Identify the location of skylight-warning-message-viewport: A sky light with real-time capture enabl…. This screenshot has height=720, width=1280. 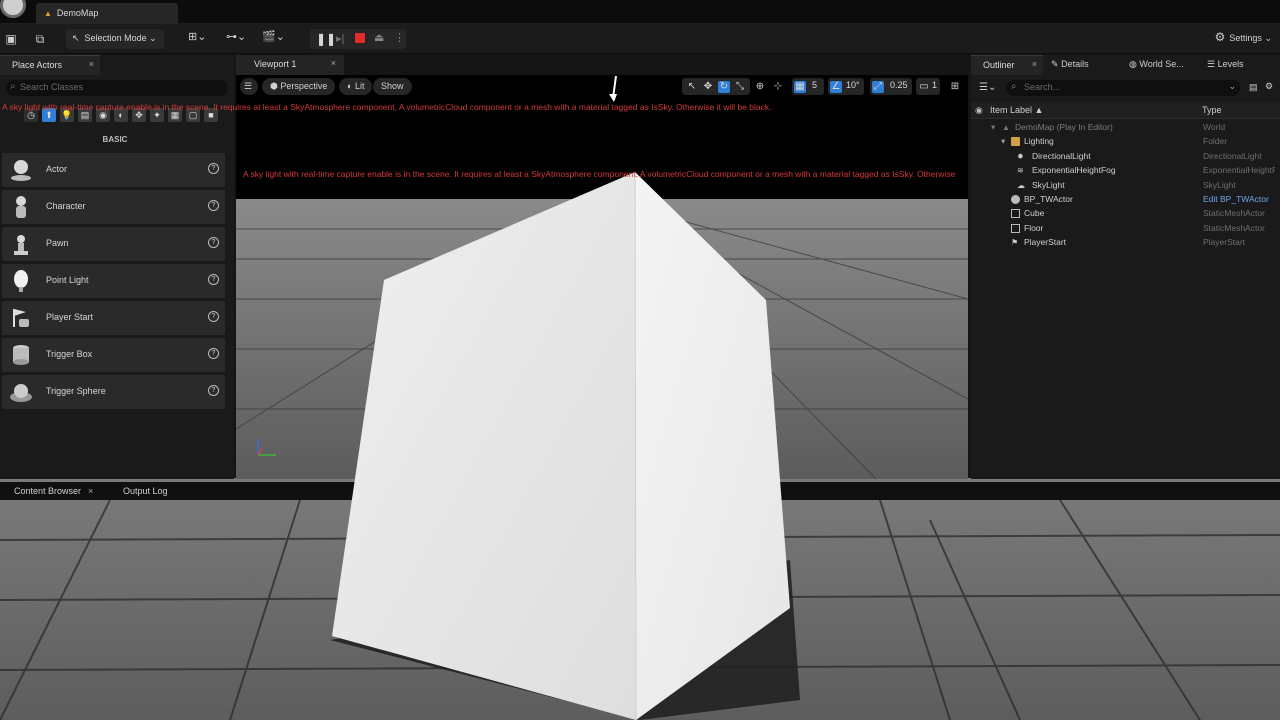
(599, 174).